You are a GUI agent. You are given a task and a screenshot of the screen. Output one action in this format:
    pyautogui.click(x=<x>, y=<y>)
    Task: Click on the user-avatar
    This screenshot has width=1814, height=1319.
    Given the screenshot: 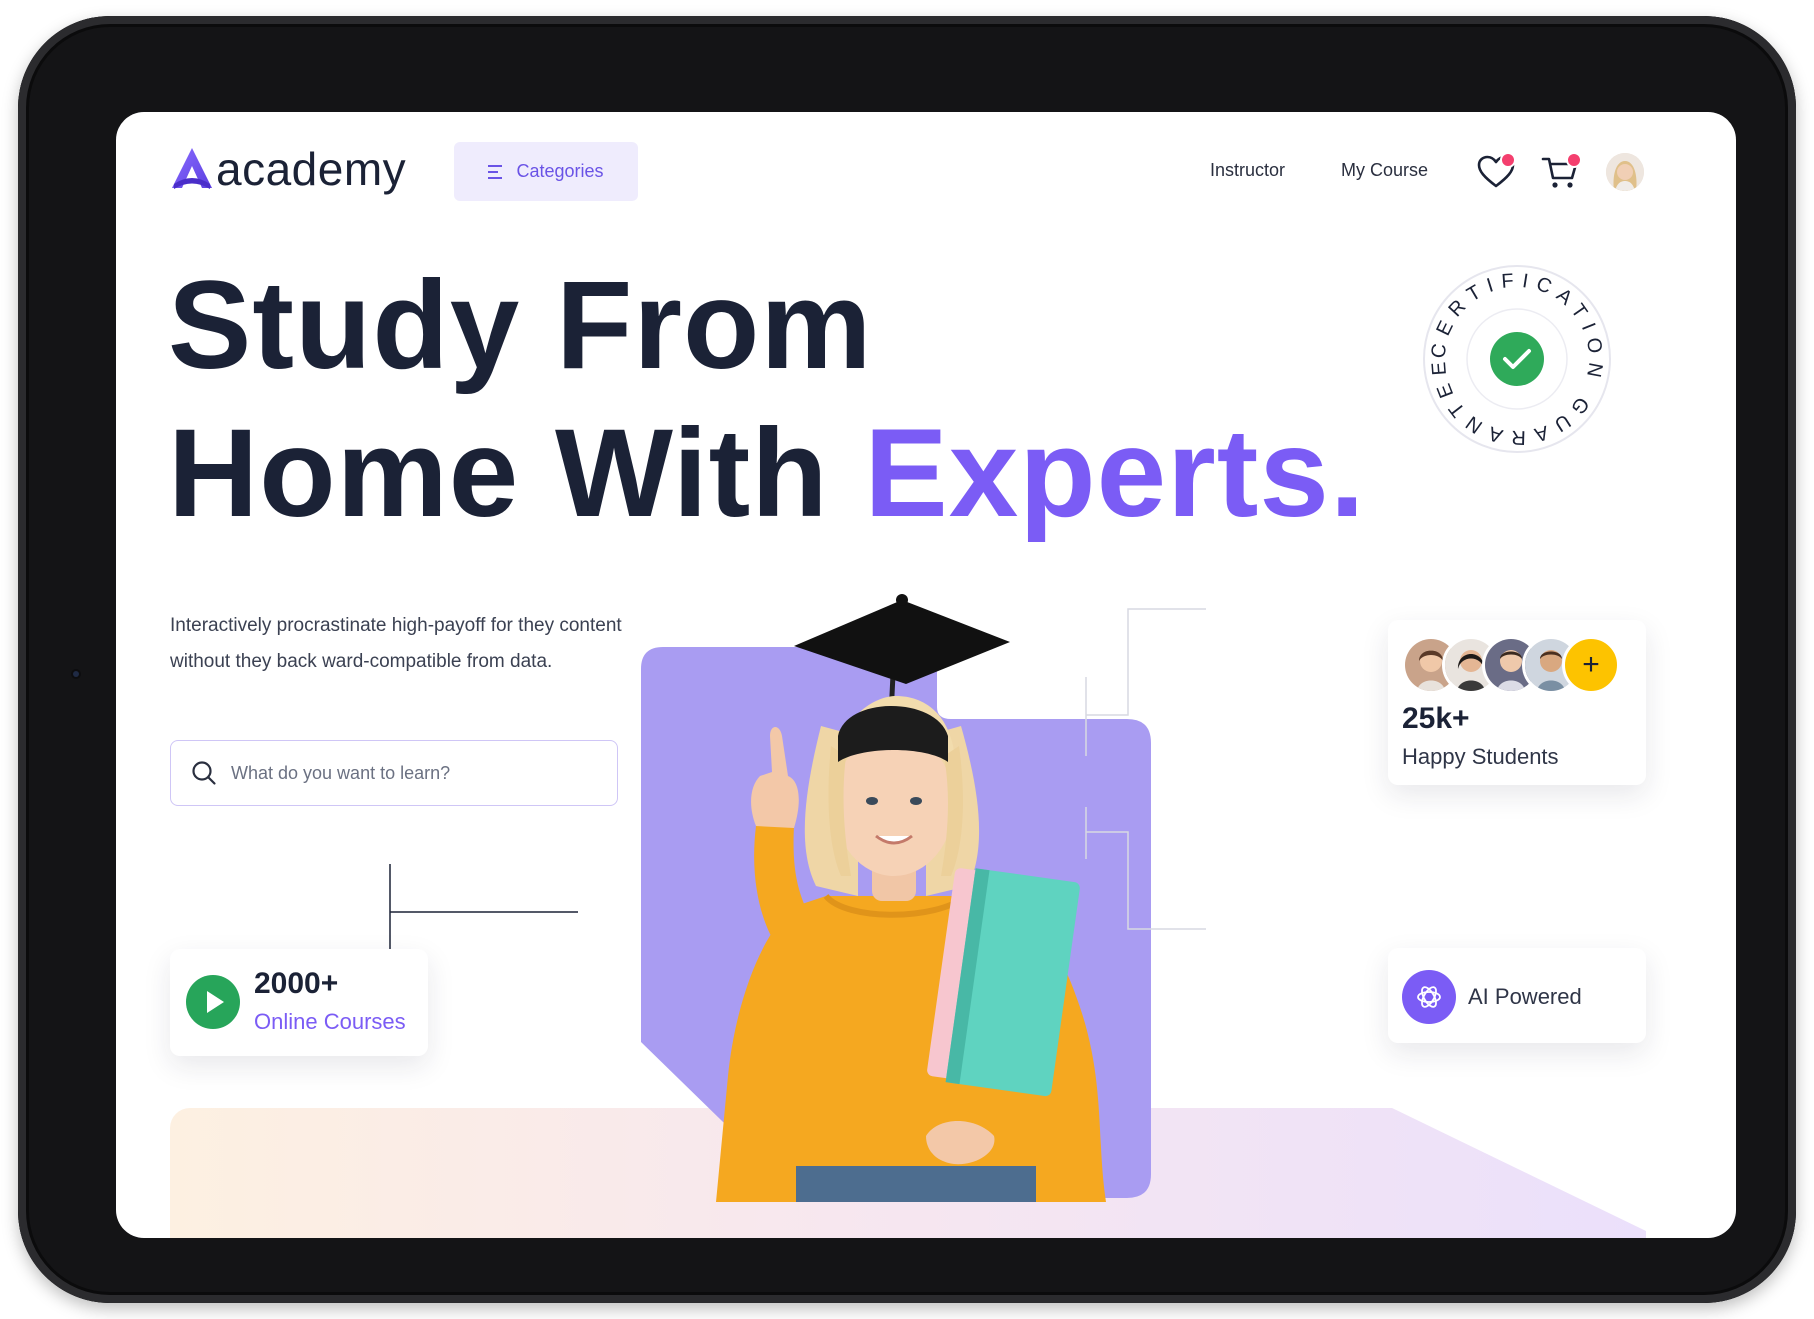 What is the action you would take?
    pyautogui.click(x=1625, y=172)
    